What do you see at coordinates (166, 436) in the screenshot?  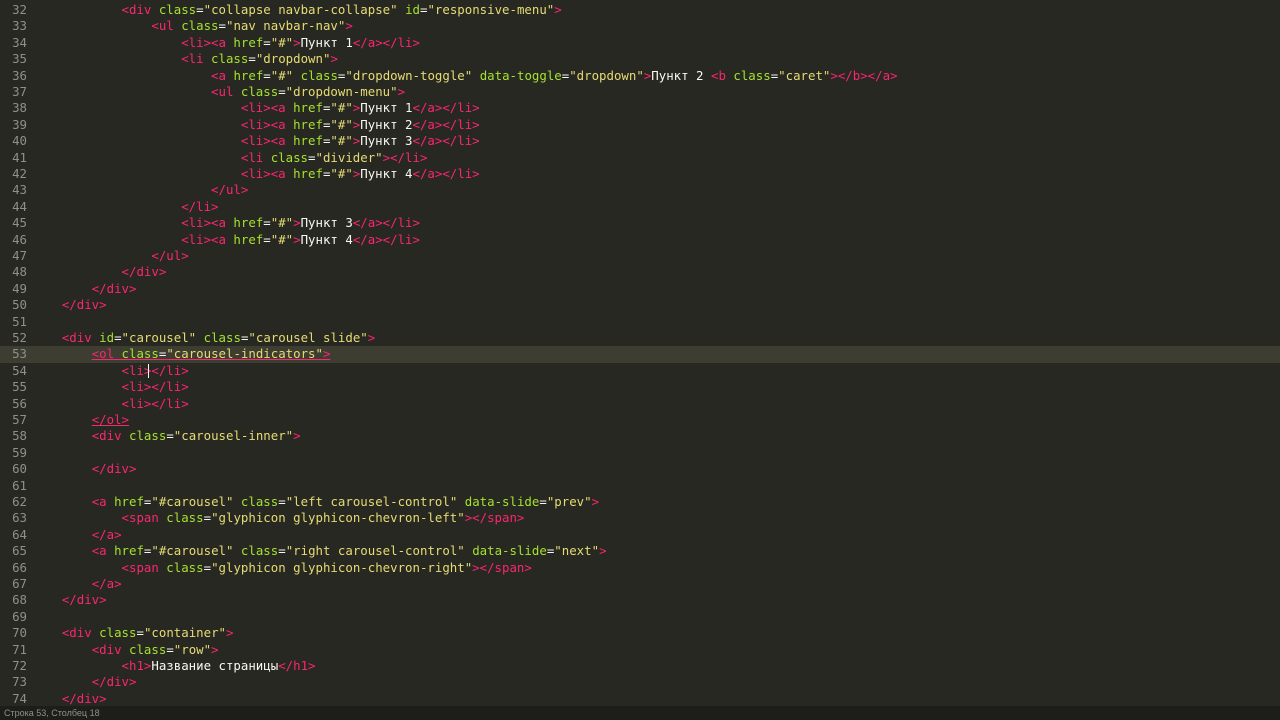 I see `code-text: <div class="carousel-inner">` at bounding box center [166, 436].